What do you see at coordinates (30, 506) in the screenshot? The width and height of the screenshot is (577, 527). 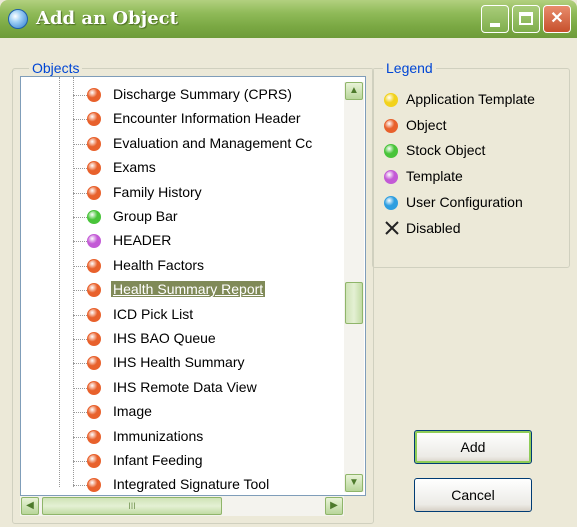 I see `scroll-left-button: ◀` at bounding box center [30, 506].